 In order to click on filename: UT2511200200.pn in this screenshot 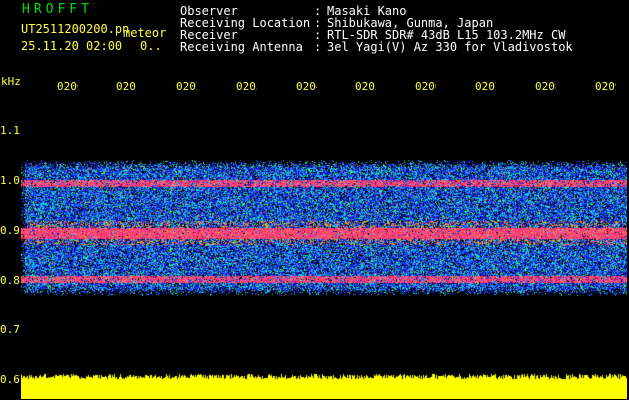, I will do `click(75, 29)`.